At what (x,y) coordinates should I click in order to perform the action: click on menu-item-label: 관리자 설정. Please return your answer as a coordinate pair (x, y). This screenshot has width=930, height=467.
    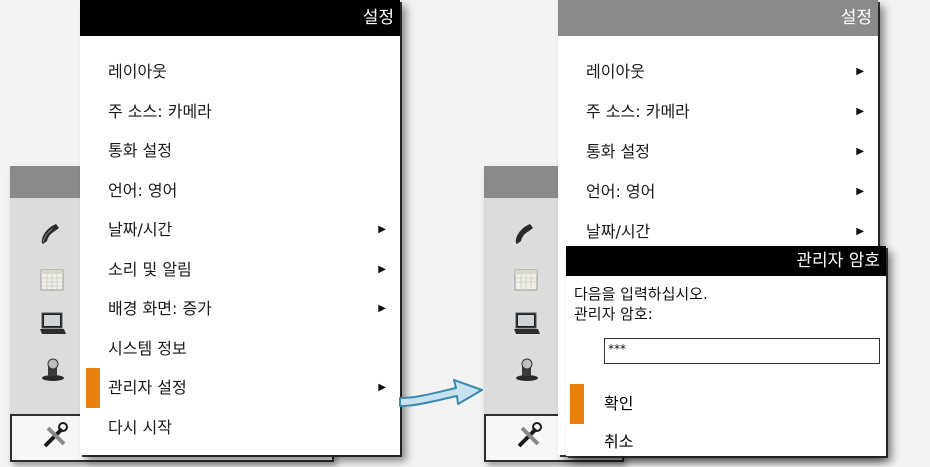
    Looking at the image, I should click on (147, 387).